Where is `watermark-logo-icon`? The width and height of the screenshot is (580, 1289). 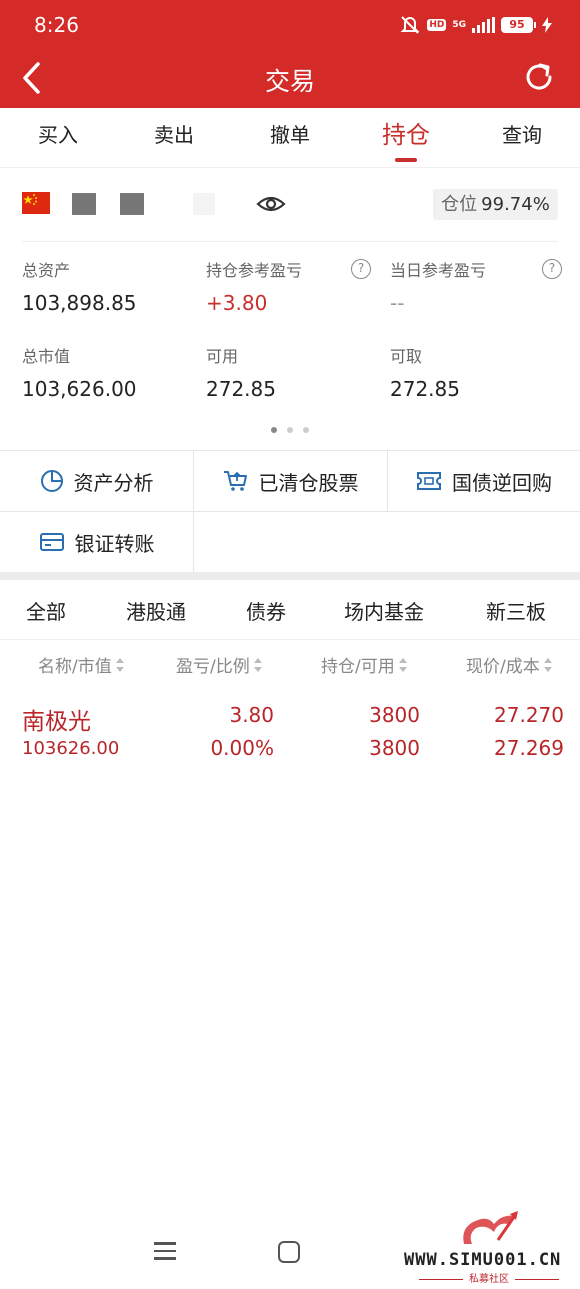
watermark-logo-icon is located at coordinates (490, 1227).